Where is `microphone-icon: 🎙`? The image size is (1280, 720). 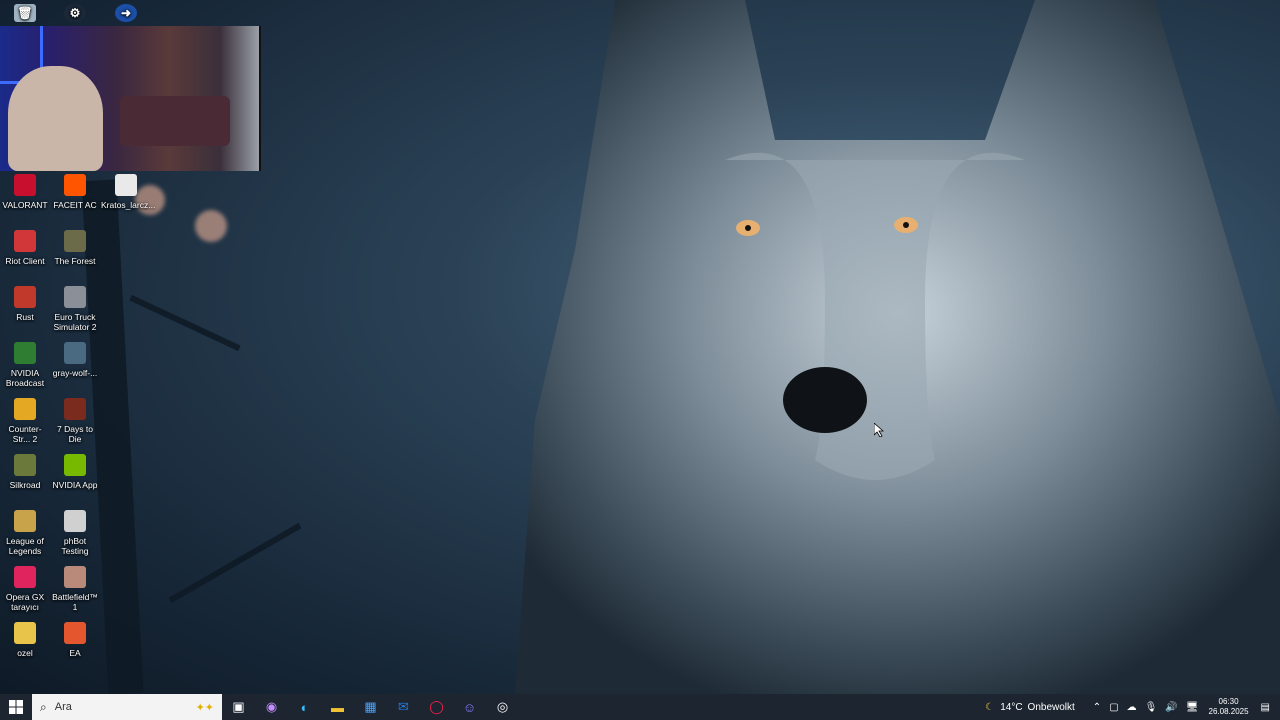
microphone-icon: 🎙 is located at coordinates (1151, 707).